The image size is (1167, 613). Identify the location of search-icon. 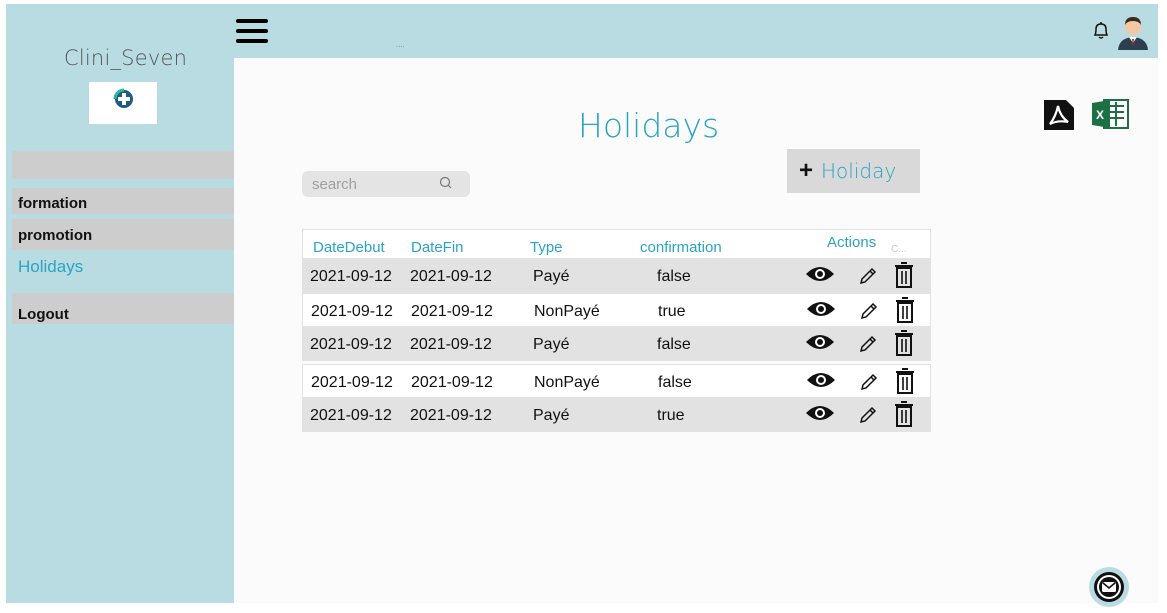
(446, 183).